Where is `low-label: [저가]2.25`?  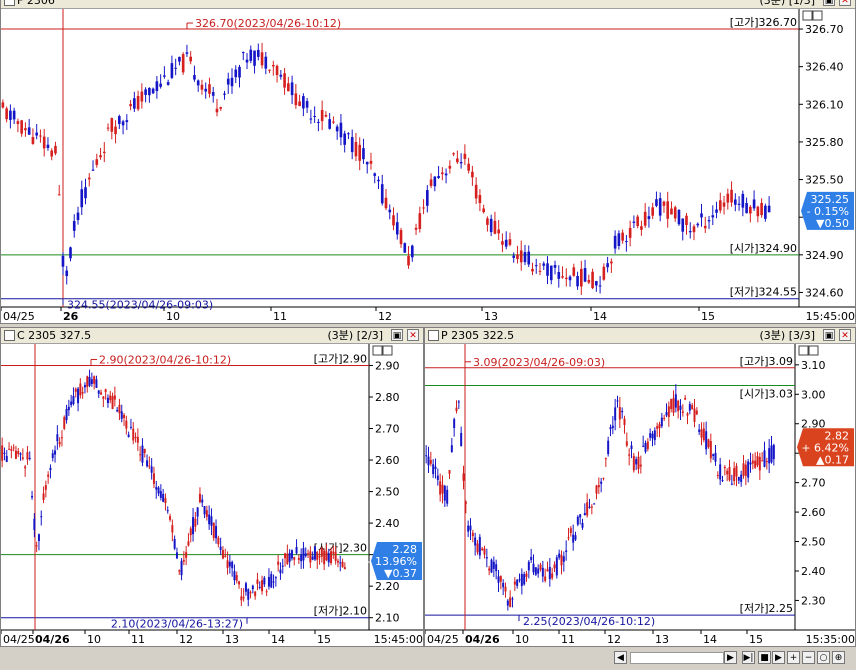 low-label: [저가]2.25 is located at coordinates (766, 608).